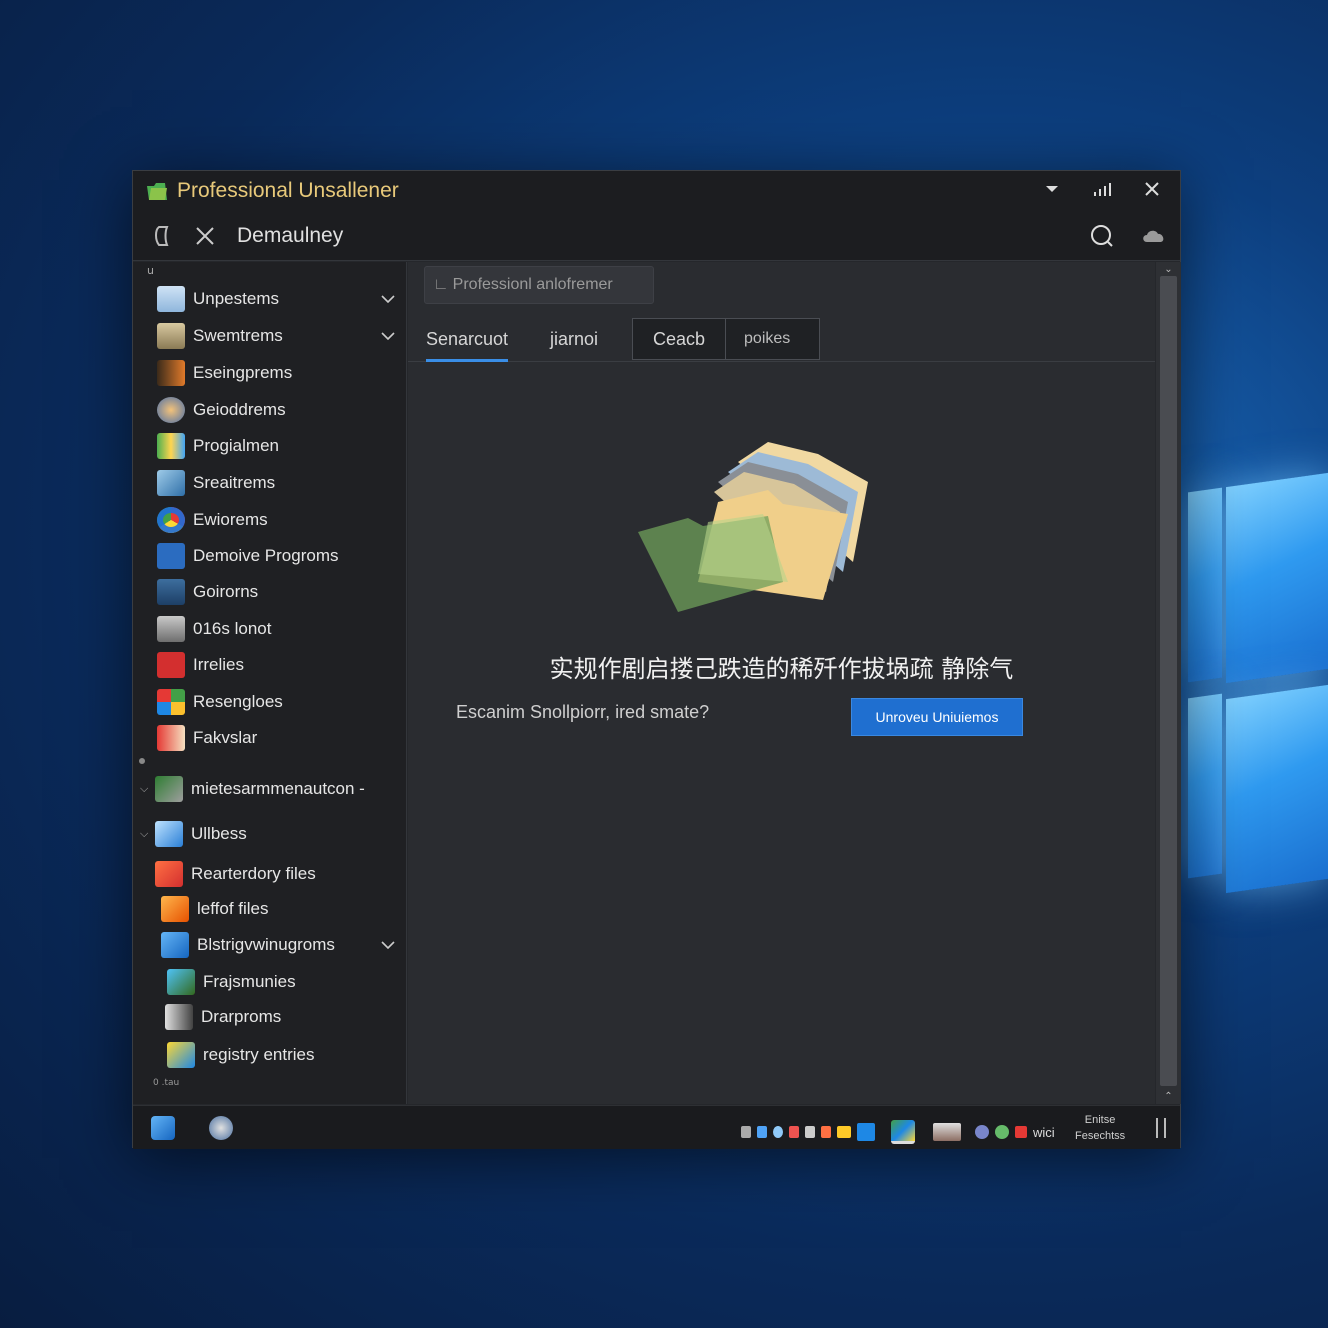  I want to click on tray-network-icon, so click(778, 1132).